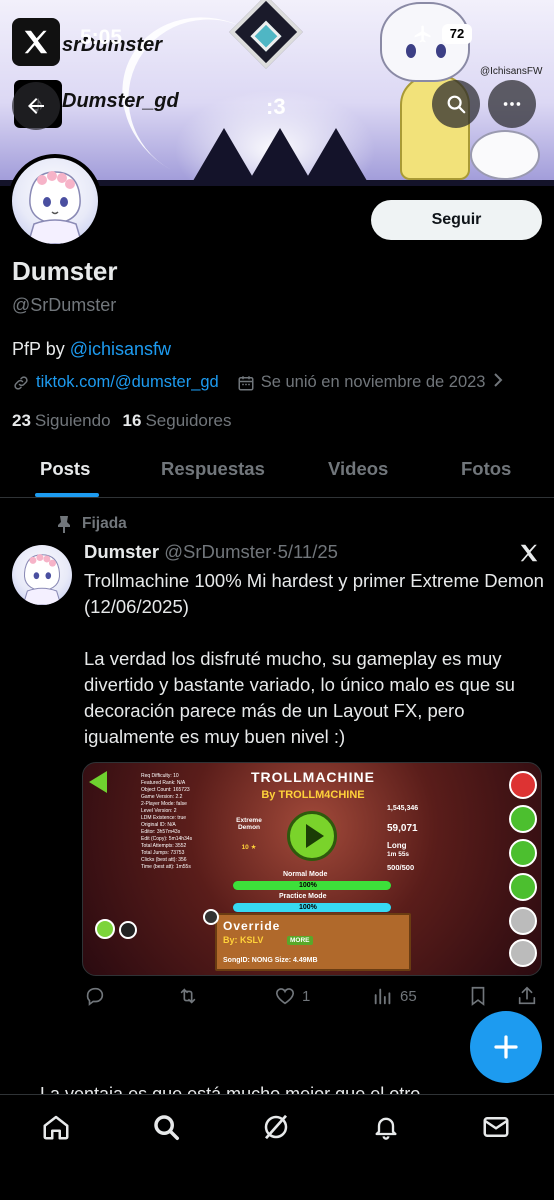 This screenshot has width=554, height=1200. What do you see at coordinates (478, 996) in the screenshot?
I see `bookmark-button` at bounding box center [478, 996].